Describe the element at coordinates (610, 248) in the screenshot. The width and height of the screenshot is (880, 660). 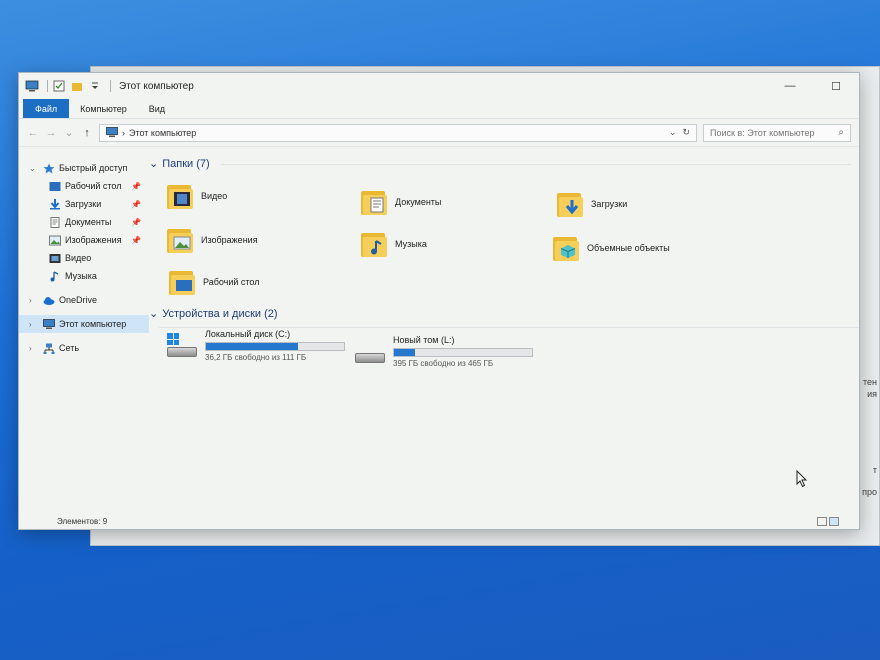
I see `folder-3d-objects: Объемные объекты` at that location.